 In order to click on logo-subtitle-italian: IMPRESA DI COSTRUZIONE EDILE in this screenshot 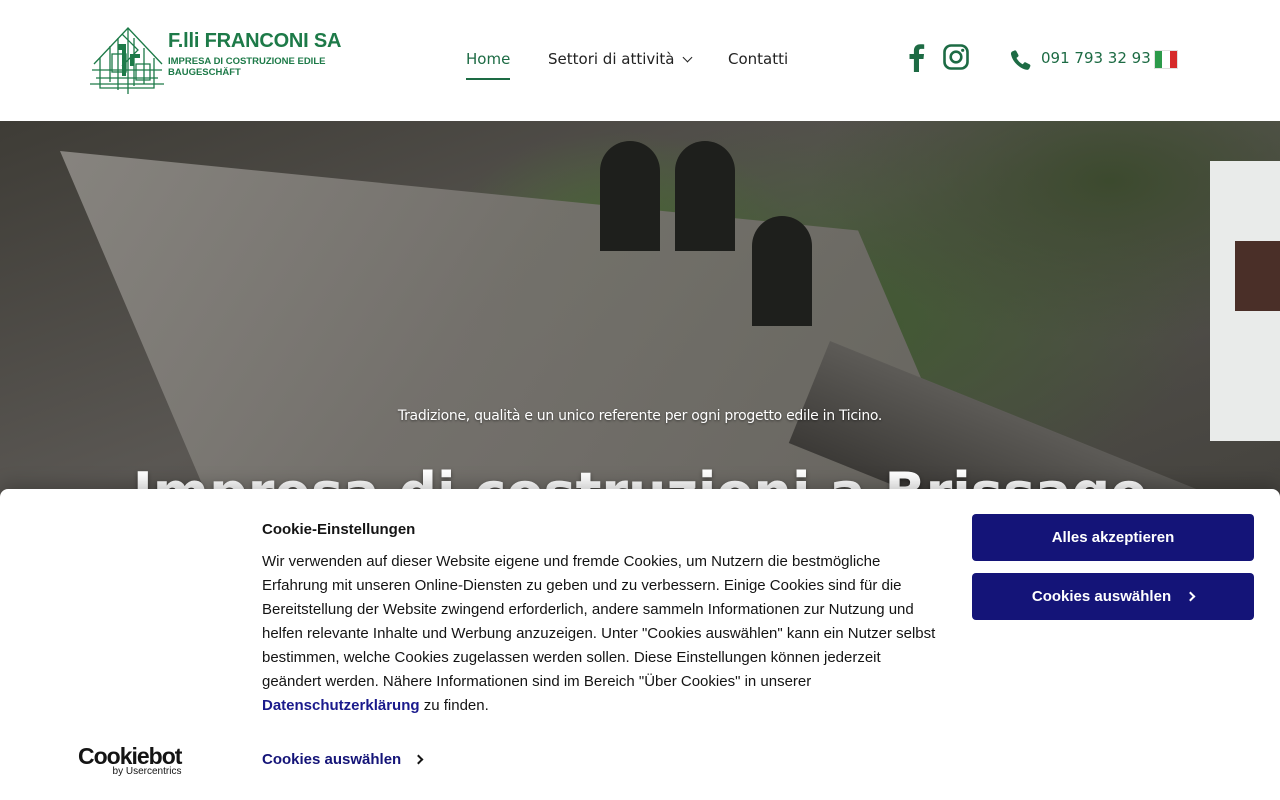, I will do `click(247, 61)`.